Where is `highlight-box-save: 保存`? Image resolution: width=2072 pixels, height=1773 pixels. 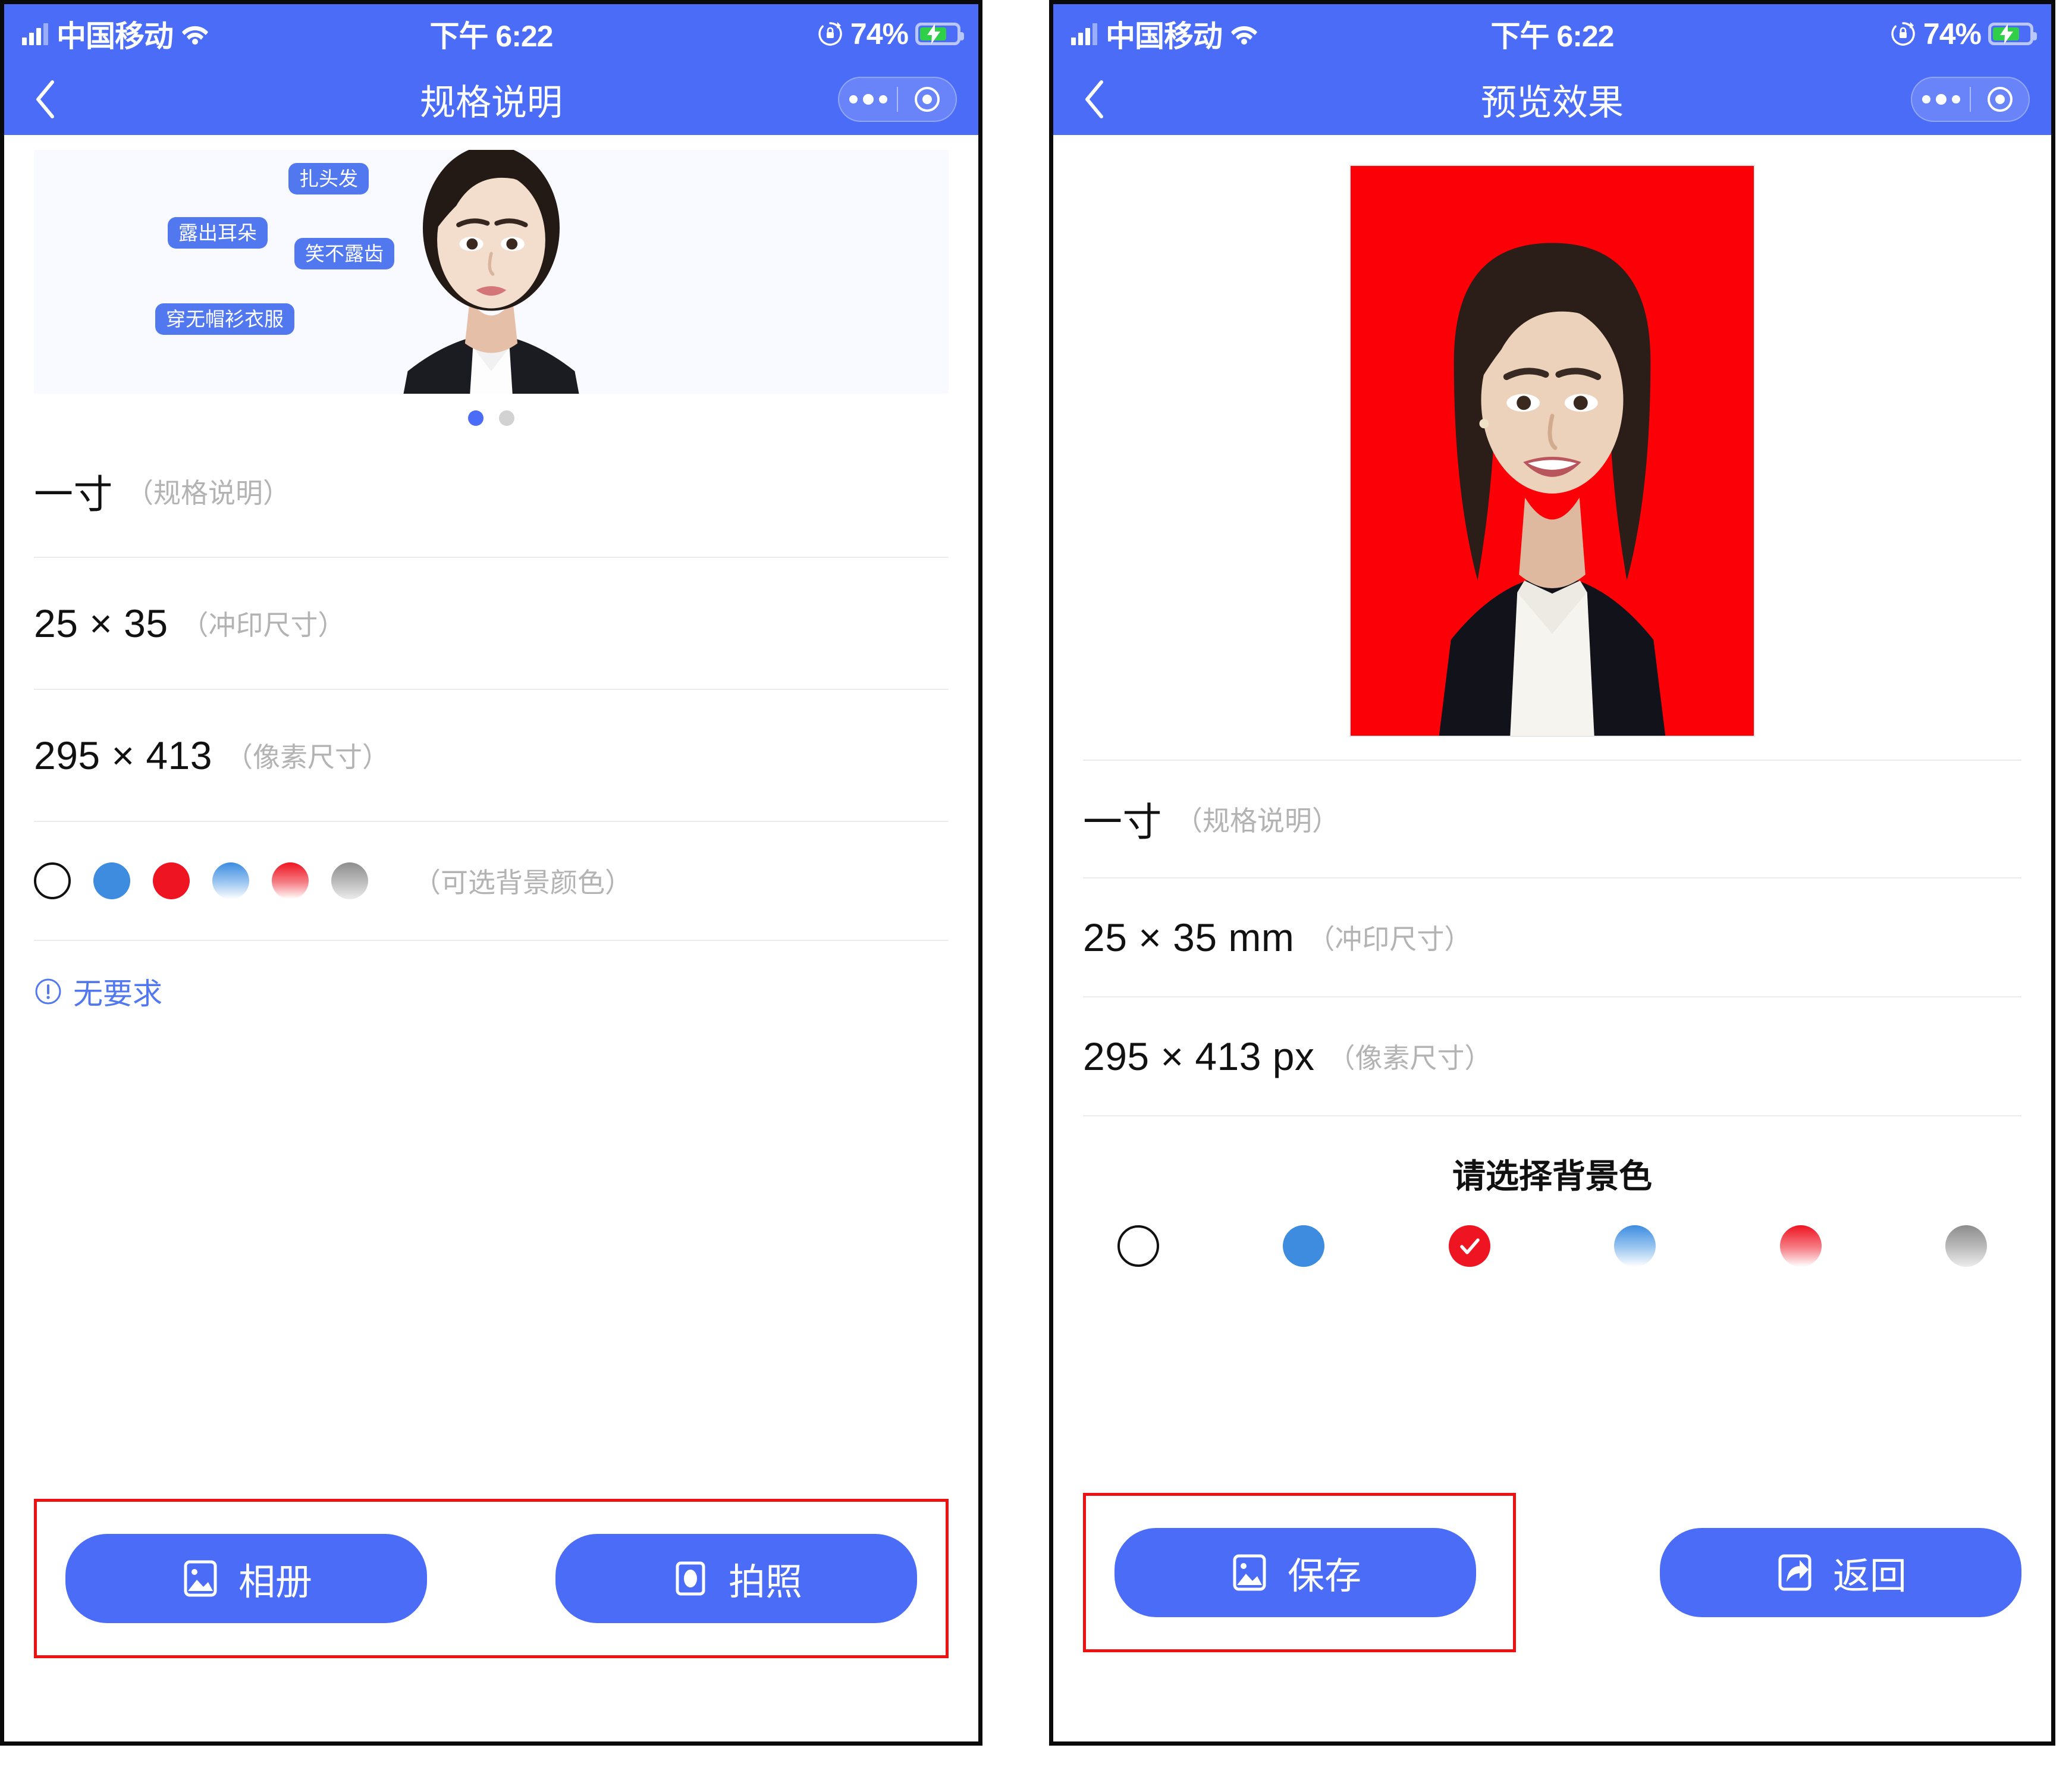
highlight-box-save: 保存 is located at coordinates (1299, 1572).